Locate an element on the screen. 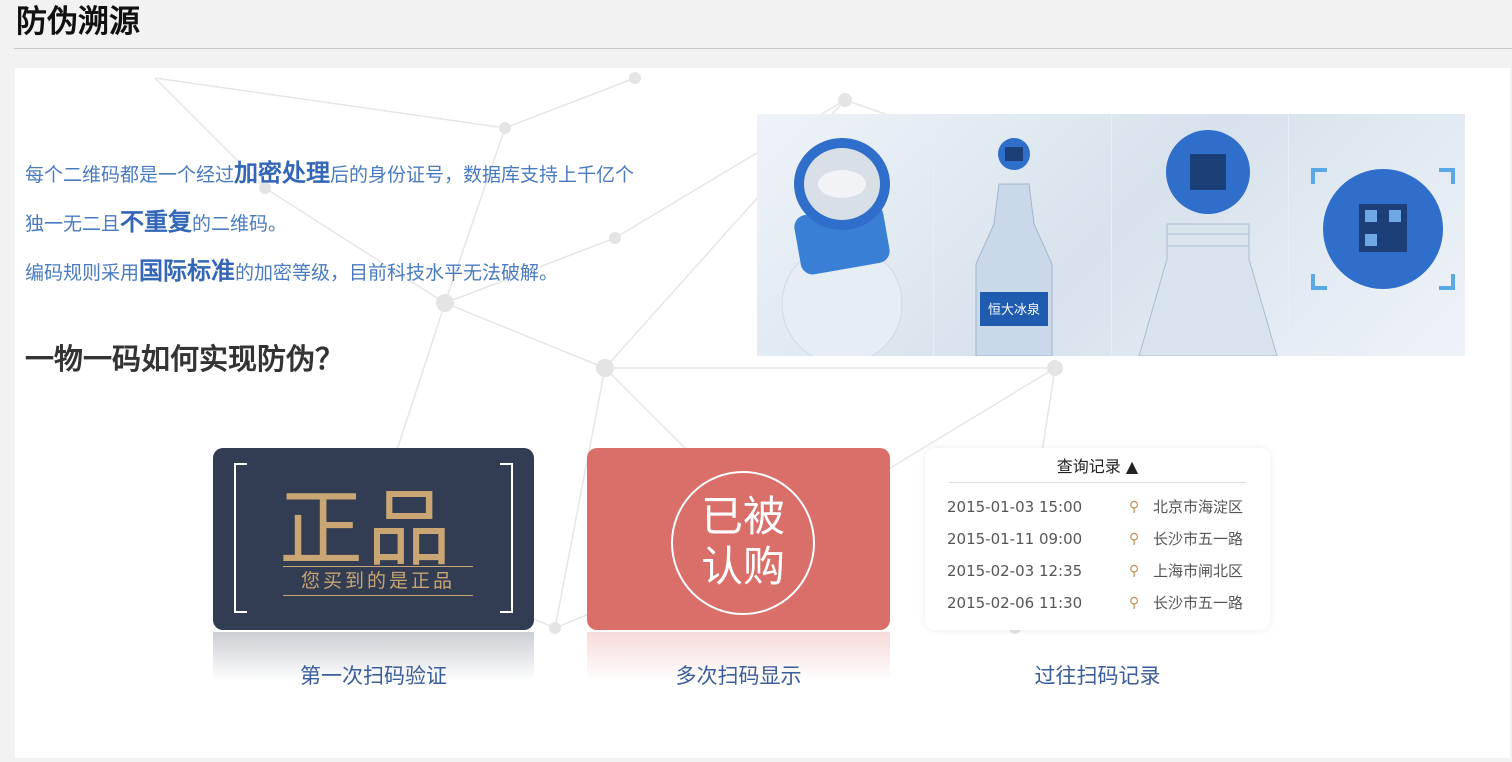  section-question: 一物一码如何实现防伪？ is located at coordinates (185, 359).